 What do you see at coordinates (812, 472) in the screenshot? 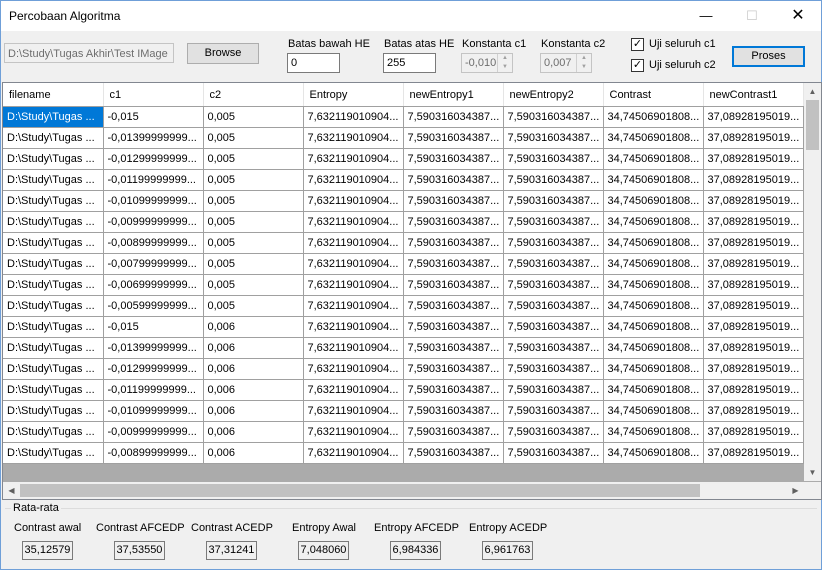
I see `scroll-down-icon: ▼` at bounding box center [812, 472].